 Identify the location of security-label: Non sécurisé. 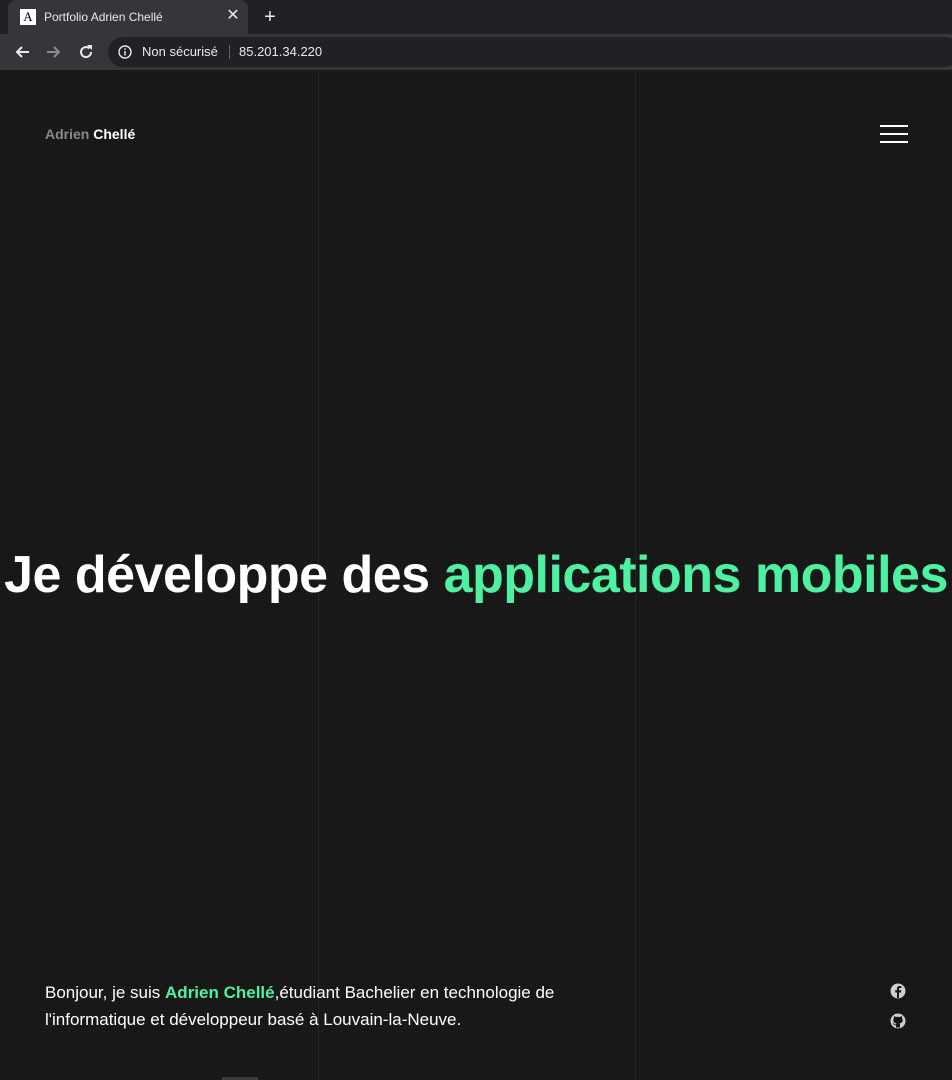
(180, 51).